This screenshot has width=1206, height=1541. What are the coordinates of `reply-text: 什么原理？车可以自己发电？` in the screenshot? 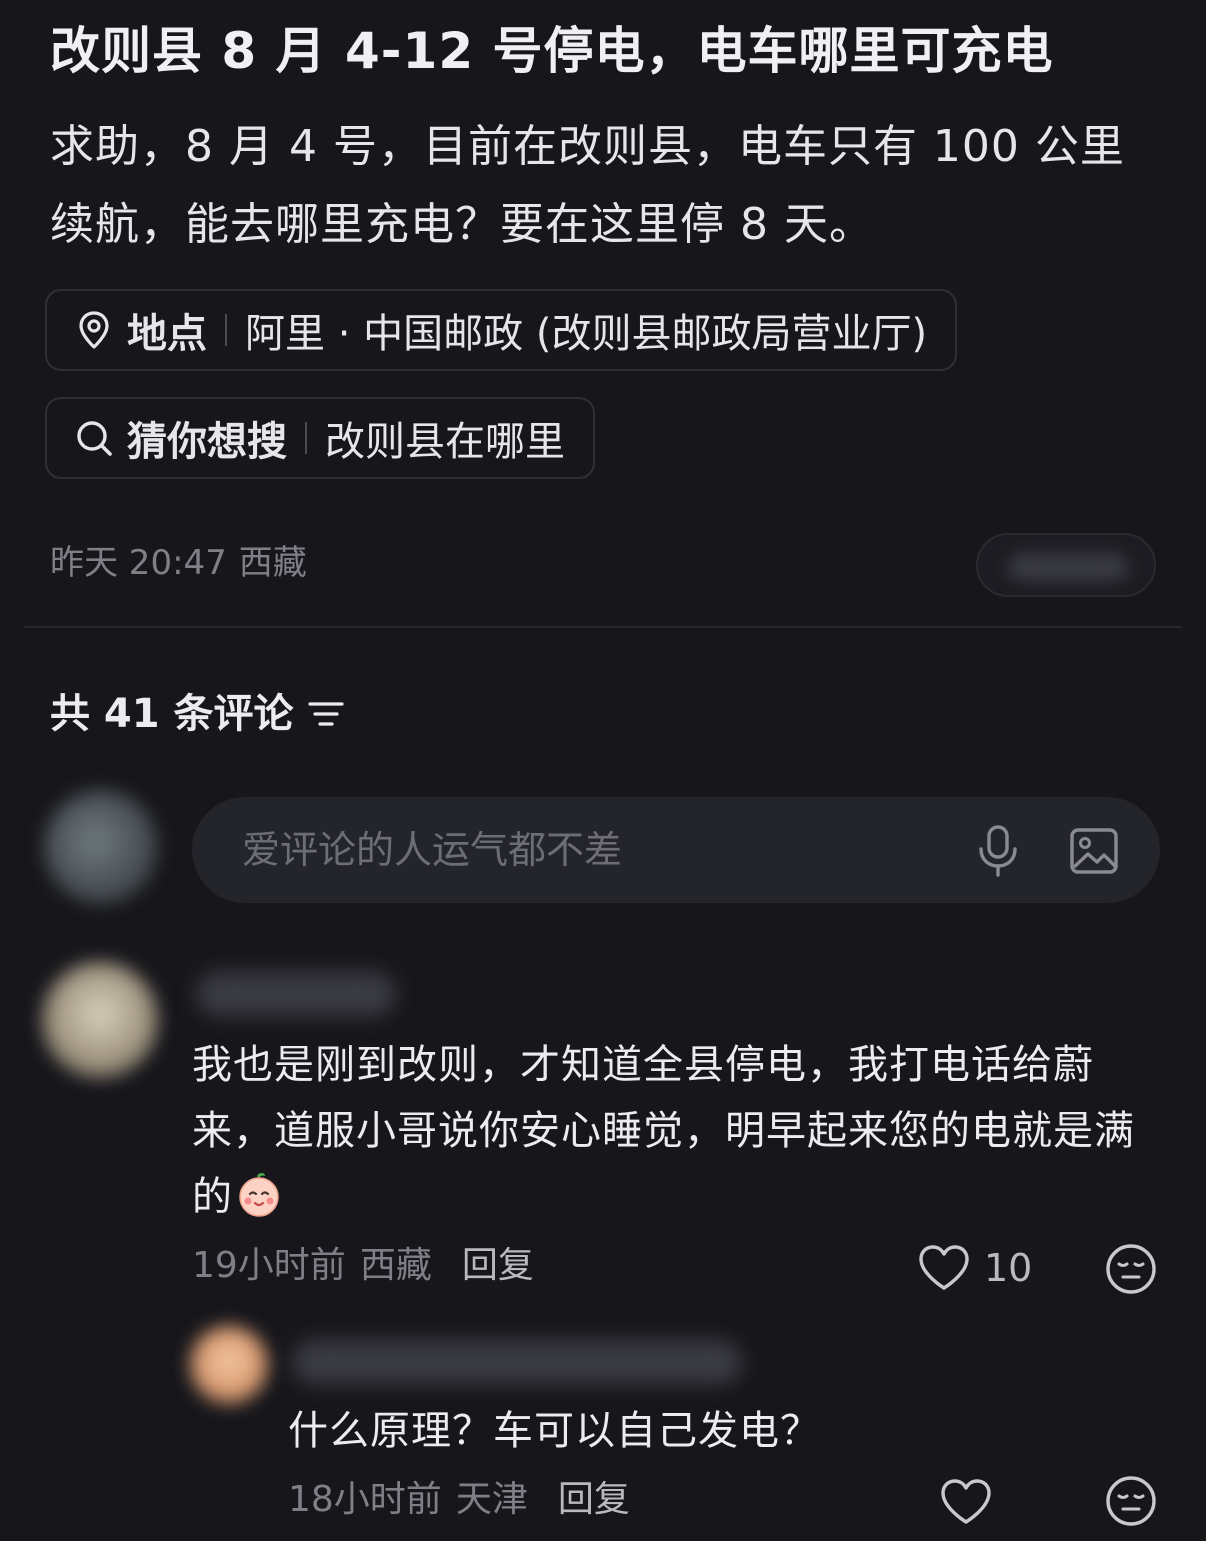 It's located at (554, 1431).